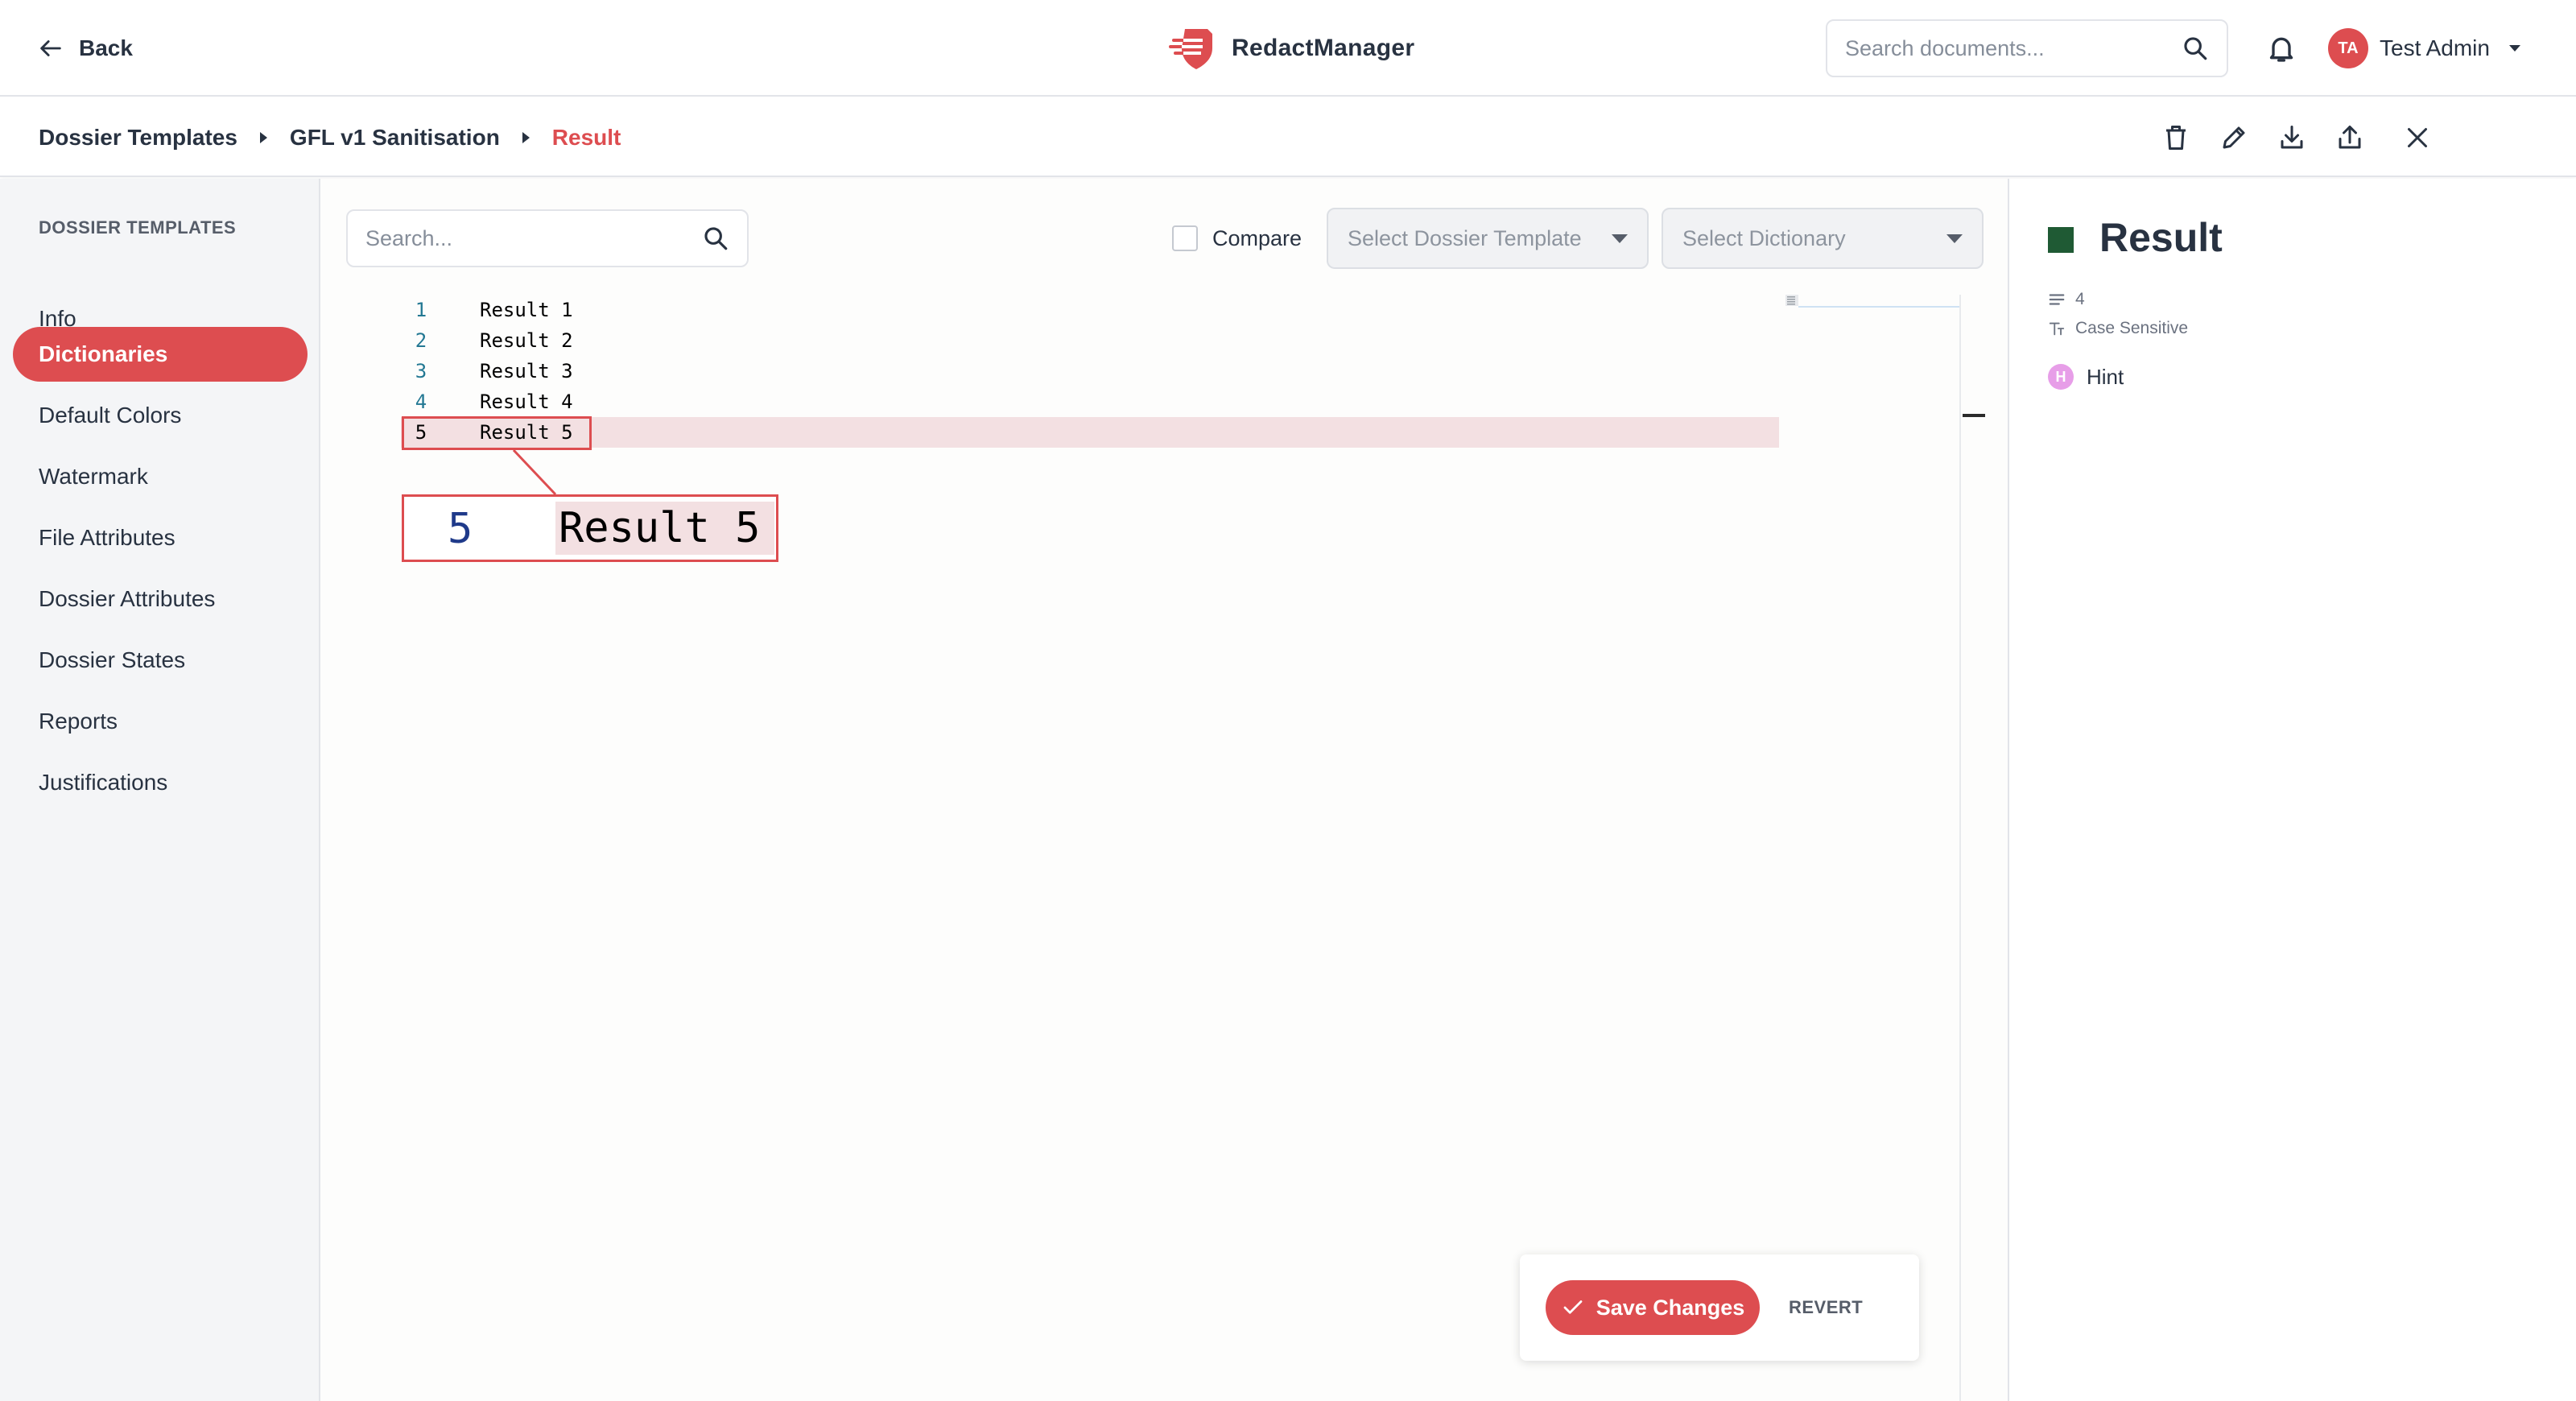 Image resolution: width=2576 pixels, height=1401 pixels. I want to click on save-changes-label: Save Changes, so click(1670, 1307).